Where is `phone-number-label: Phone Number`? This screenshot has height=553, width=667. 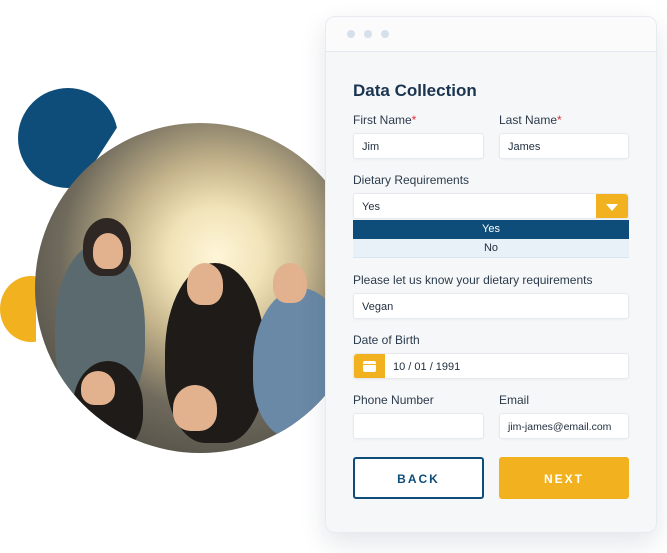
phone-number-label: Phone Number is located at coordinates (393, 400).